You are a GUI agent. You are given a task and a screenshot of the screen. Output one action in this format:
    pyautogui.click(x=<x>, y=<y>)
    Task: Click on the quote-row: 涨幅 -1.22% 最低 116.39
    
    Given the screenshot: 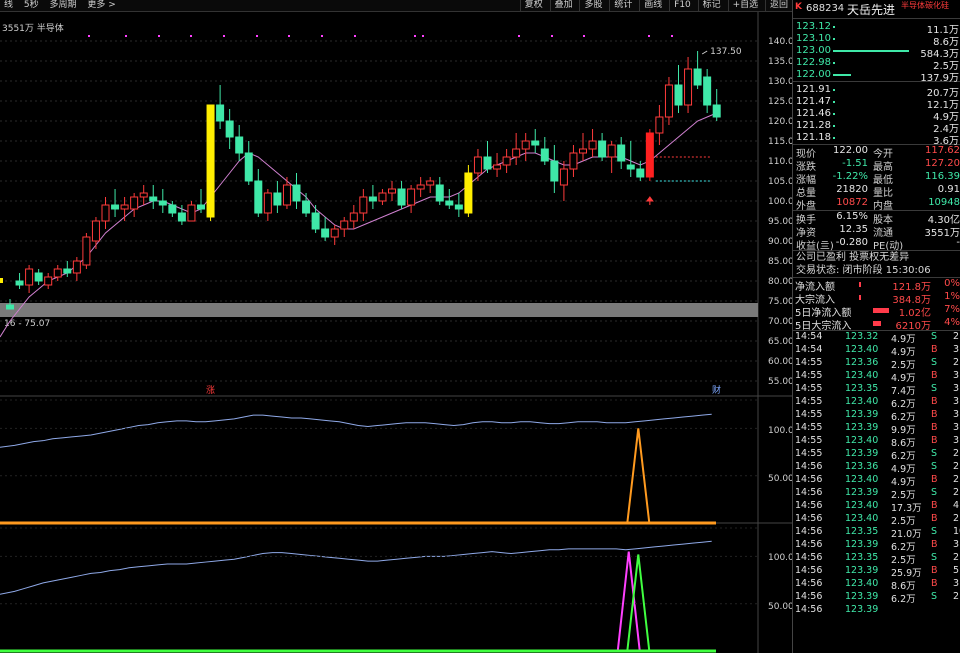 What is the action you would take?
    pyautogui.click(x=878, y=178)
    